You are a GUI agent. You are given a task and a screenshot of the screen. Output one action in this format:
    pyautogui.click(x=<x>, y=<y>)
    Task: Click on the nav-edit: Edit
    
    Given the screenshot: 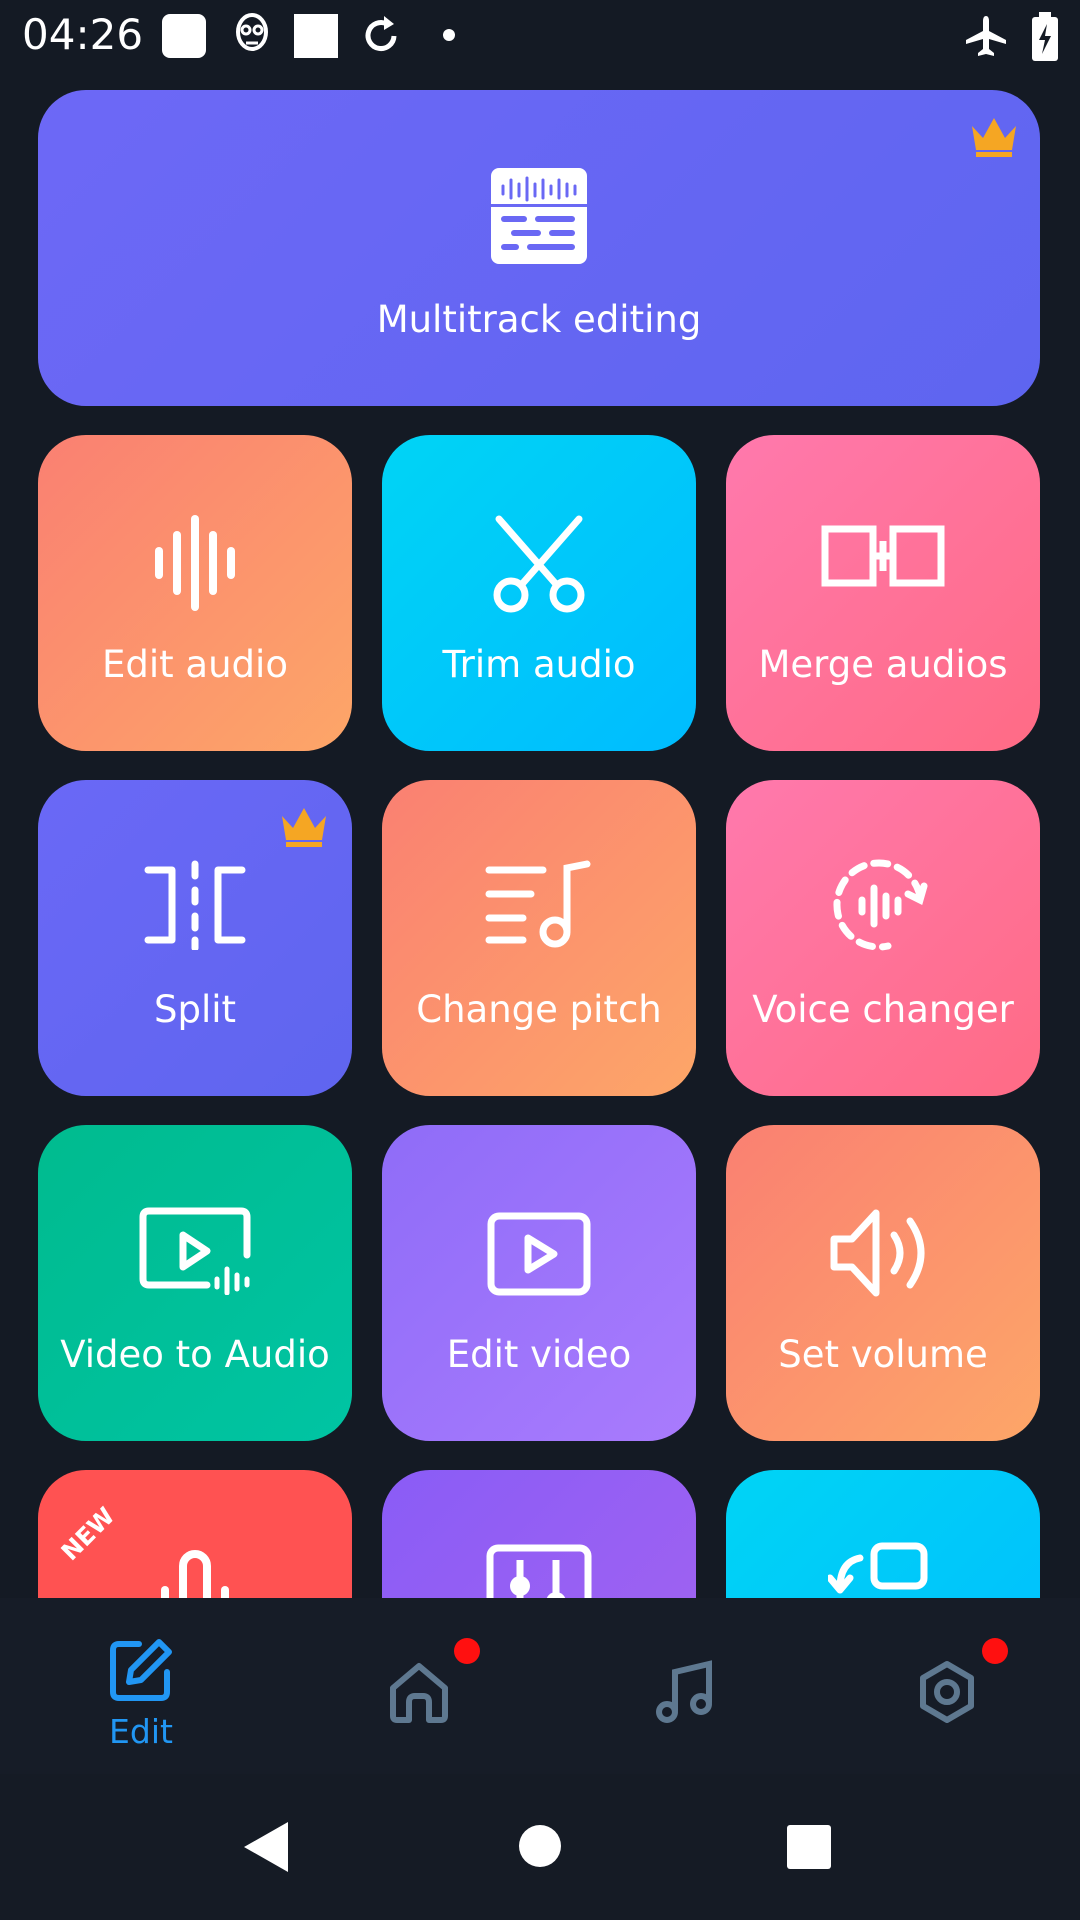 What is the action you would take?
    pyautogui.click(x=141, y=1686)
    